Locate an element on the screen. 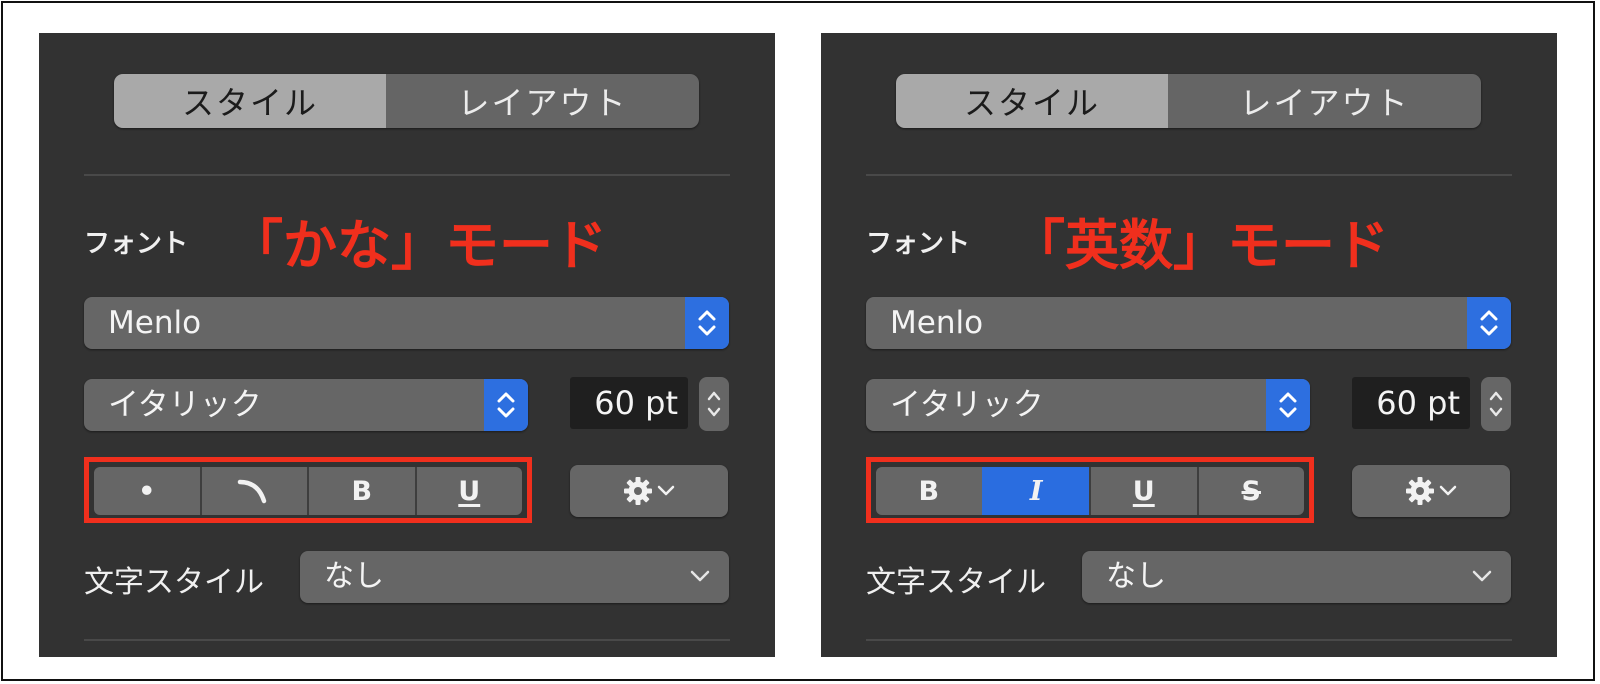 This screenshot has width=1600, height=684. curve-mark-button is located at coordinates (253, 491).